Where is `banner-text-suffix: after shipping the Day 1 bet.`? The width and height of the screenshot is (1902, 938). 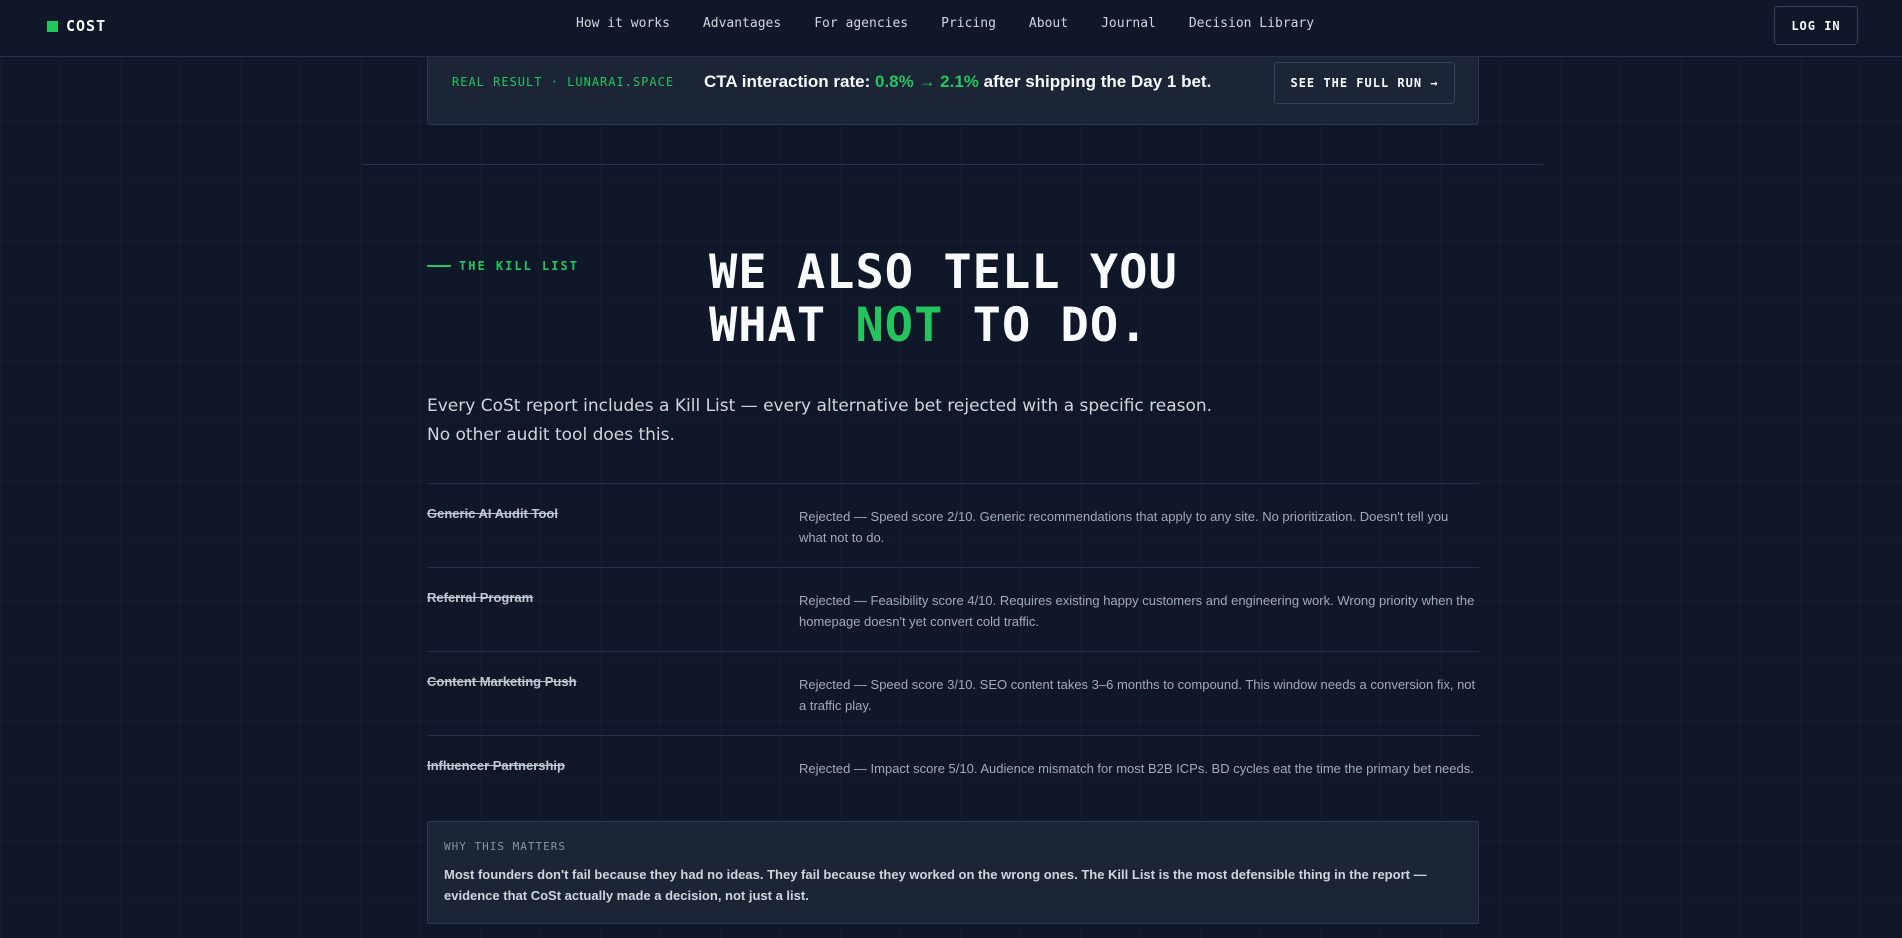 banner-text-suffix: after shipping the Day 1 bet. is located at coordinates (1095, 81).